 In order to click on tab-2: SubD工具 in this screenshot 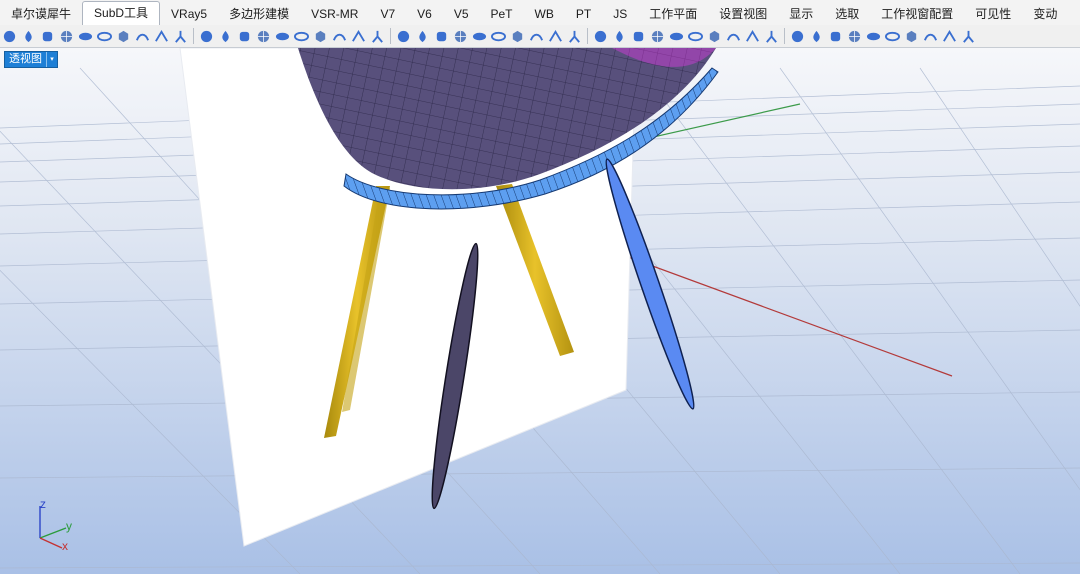, I will do `click(121, 13)`.